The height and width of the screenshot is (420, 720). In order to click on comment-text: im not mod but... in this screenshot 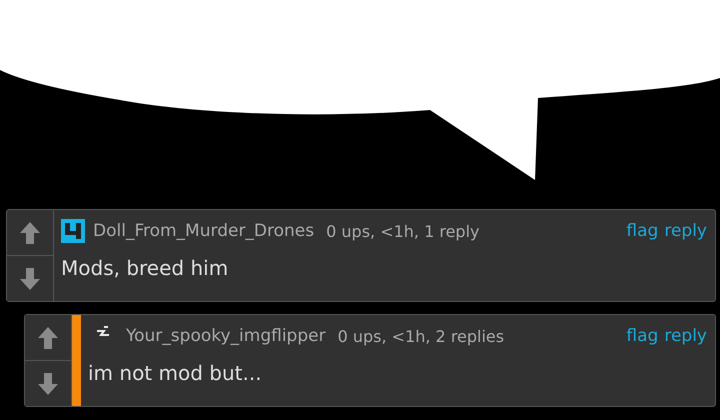, I will do `click(175, 373)`.